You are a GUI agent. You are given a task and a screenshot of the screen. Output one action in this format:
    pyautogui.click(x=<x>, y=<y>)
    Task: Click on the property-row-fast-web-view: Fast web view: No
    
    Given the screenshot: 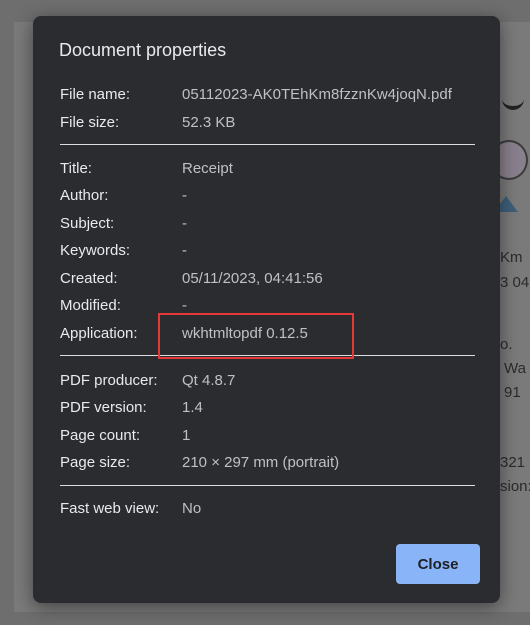 What is the action you would take?
    pyautogui.click(x=130, y=508)
    